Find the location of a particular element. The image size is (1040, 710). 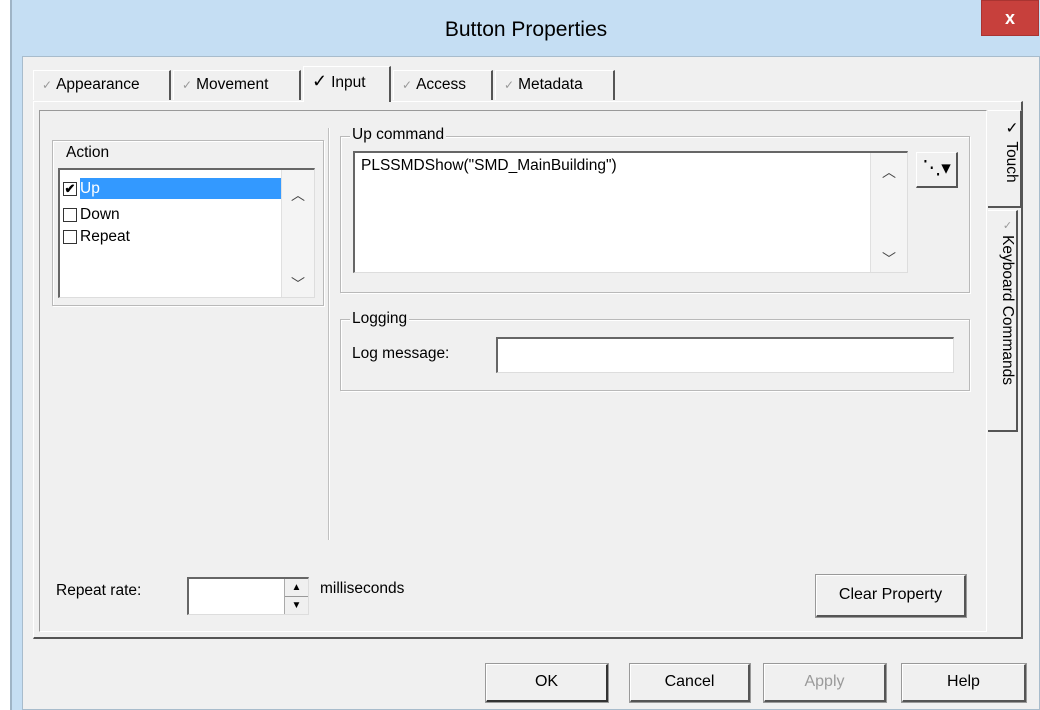

list-item-up: ✔ Up is located at coordinates (181, 188).